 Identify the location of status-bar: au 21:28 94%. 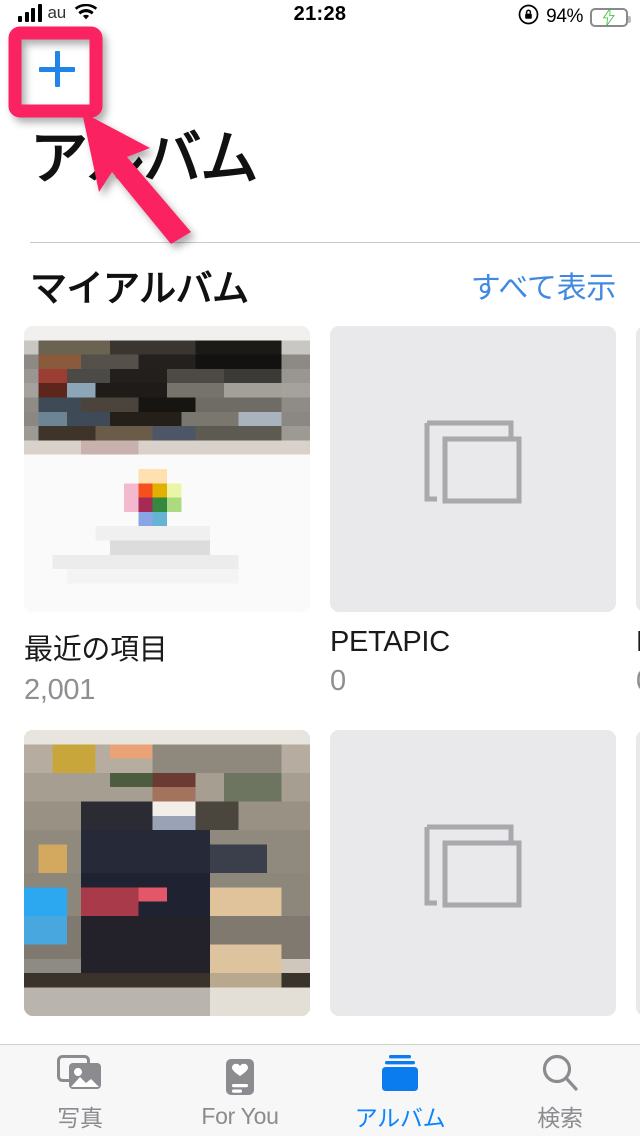
(320, 17).